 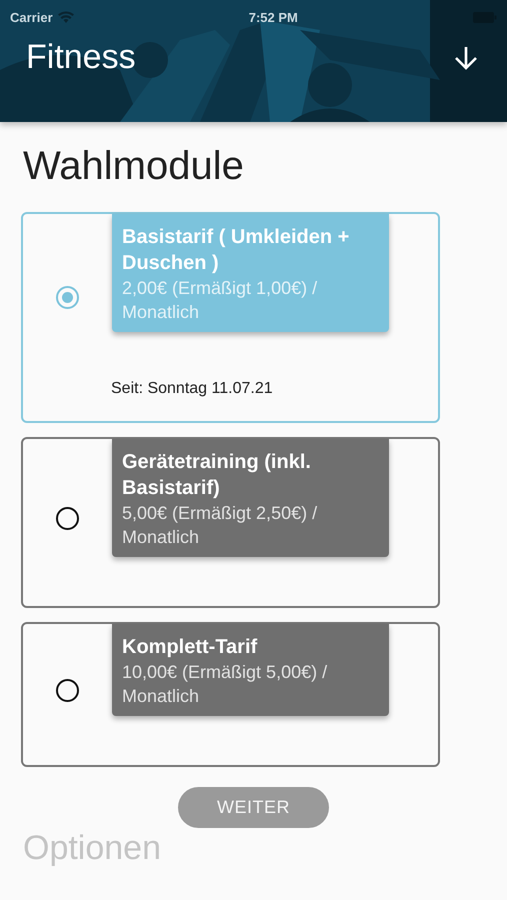 I want to click on start-date: Seit: Sonntag 11.07.21, so click(x=192, y=389).